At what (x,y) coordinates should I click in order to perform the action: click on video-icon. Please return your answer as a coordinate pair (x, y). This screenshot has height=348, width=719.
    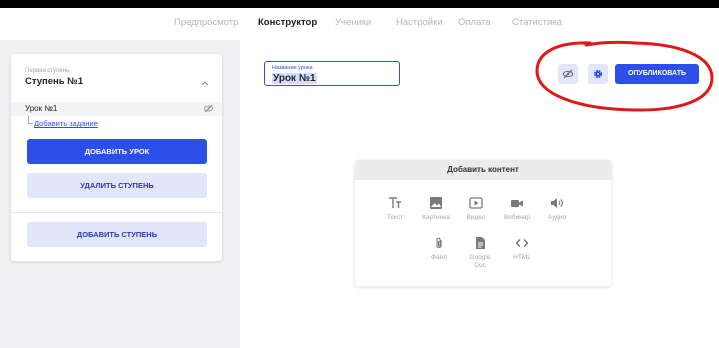
    Looking at the image, I should click on (476, 203).